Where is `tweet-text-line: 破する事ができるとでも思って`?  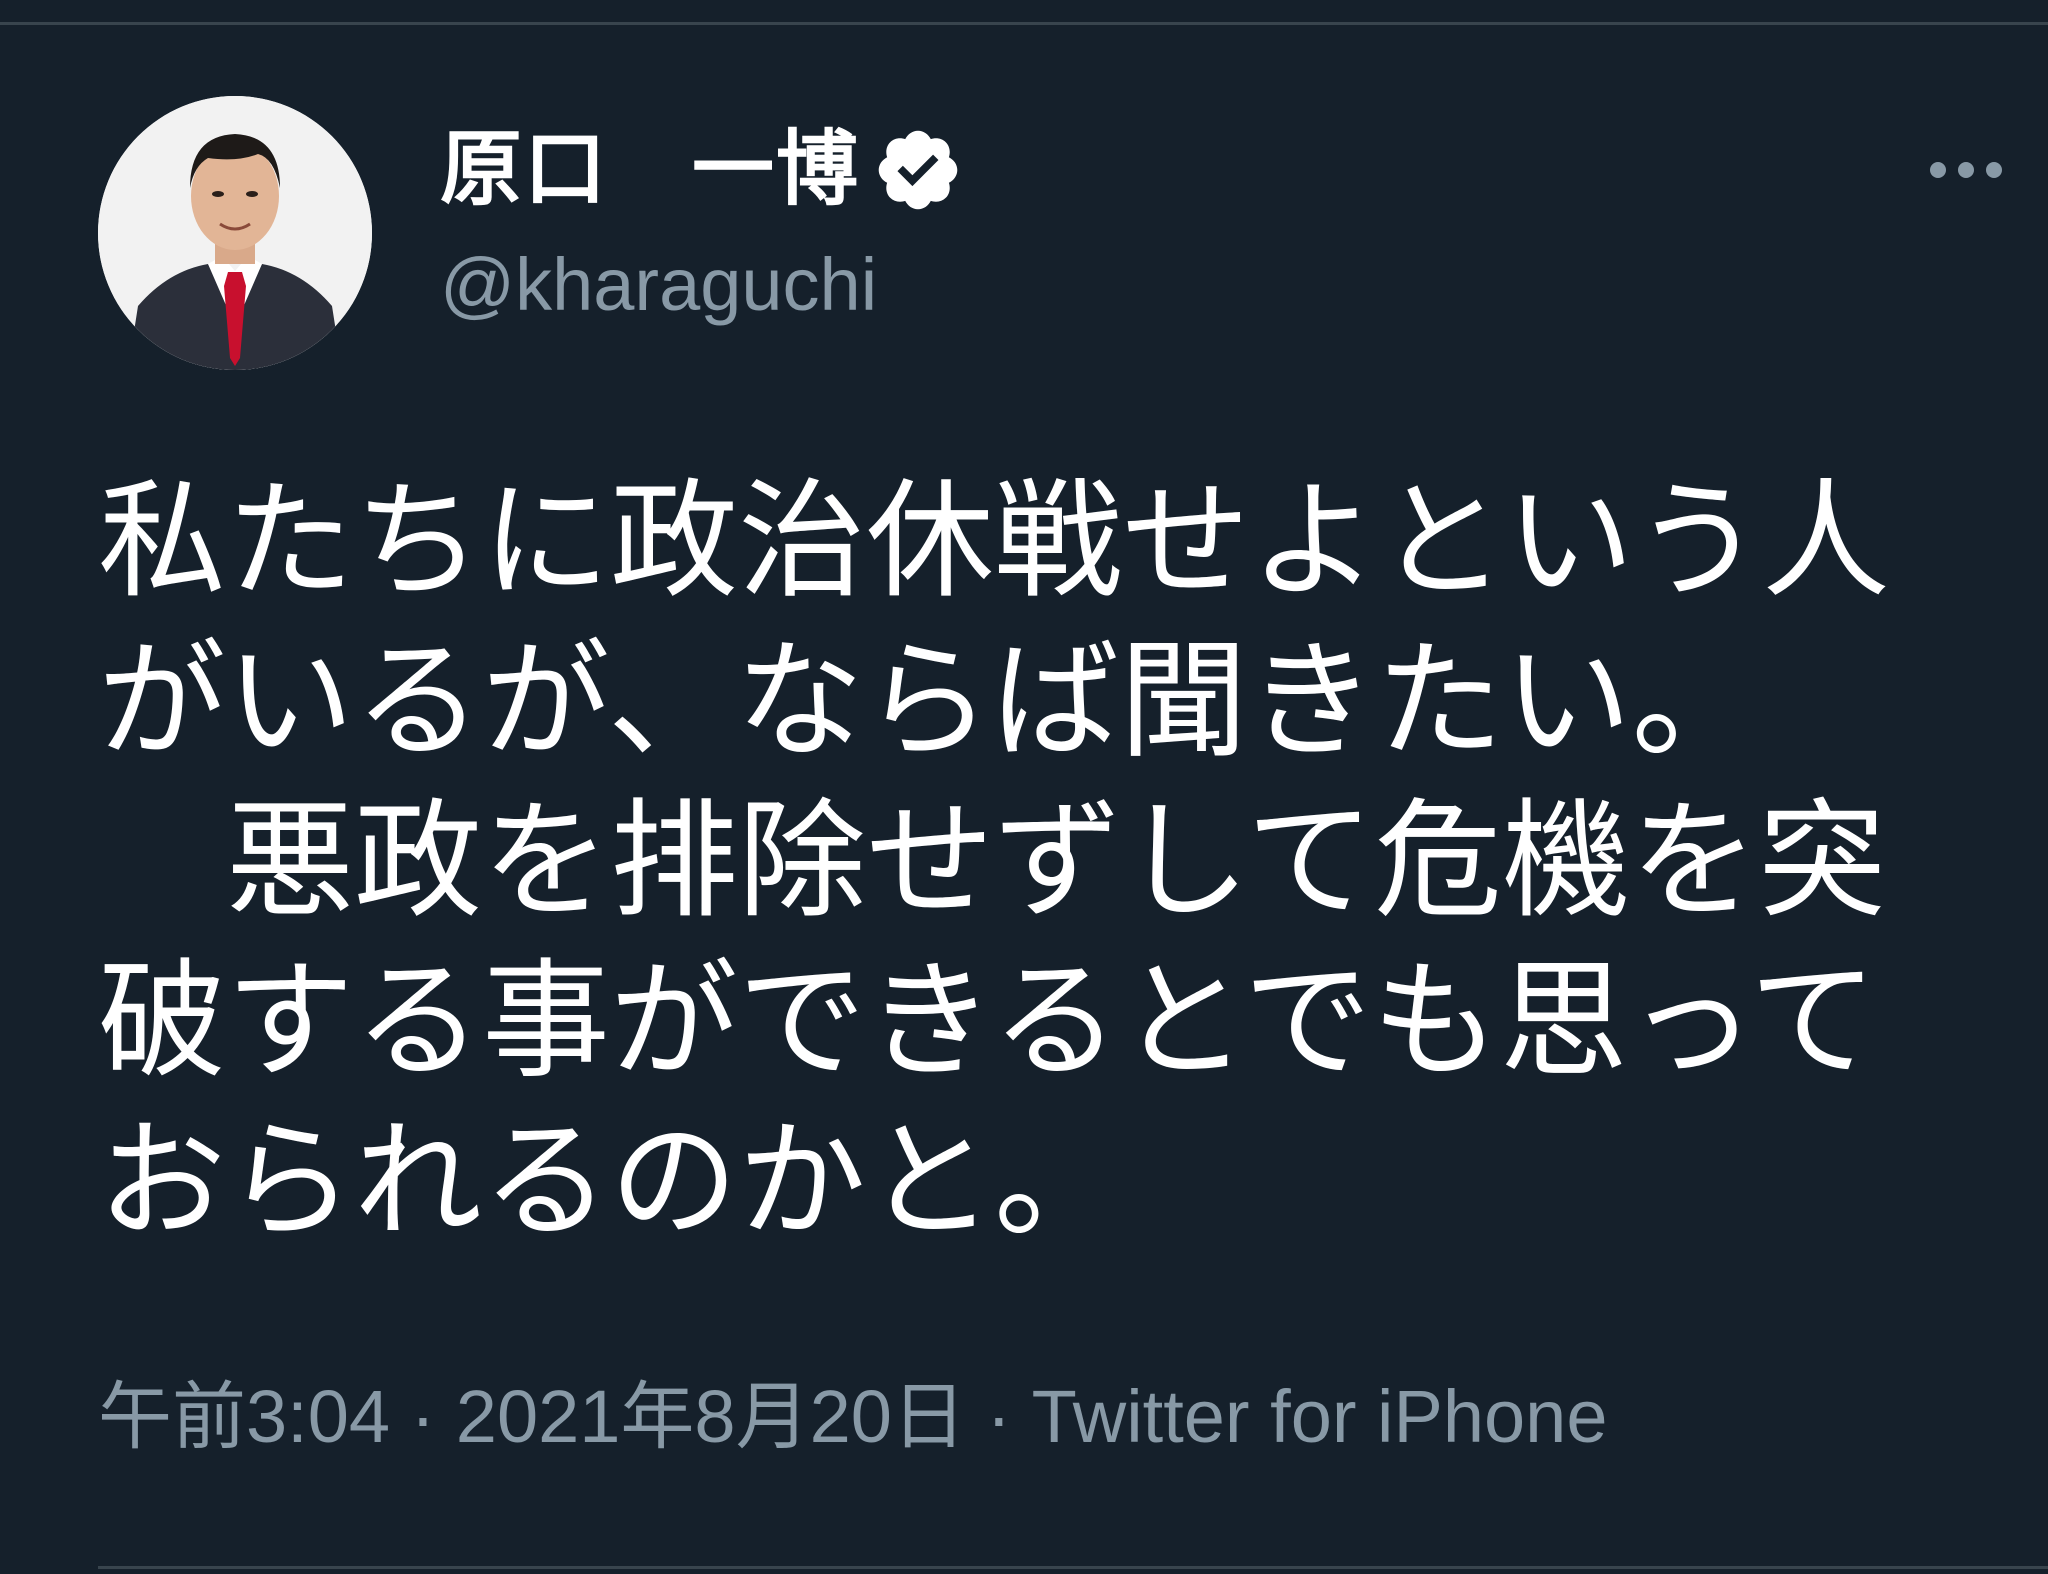 tweet-text-line: 破する事ができるとでも思って is located at coordinates (988, 1021).